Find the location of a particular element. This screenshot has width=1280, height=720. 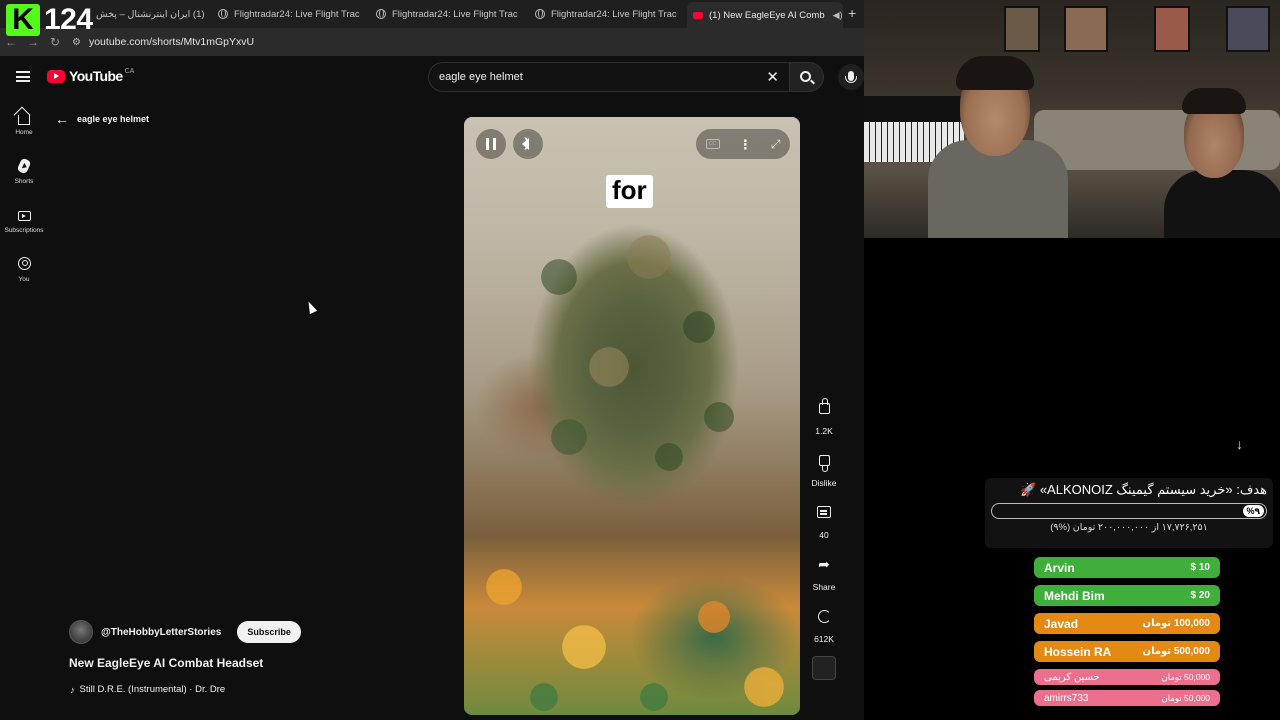

back-to-search: ← eagle eye helmet is located at coordinates (102, 119).